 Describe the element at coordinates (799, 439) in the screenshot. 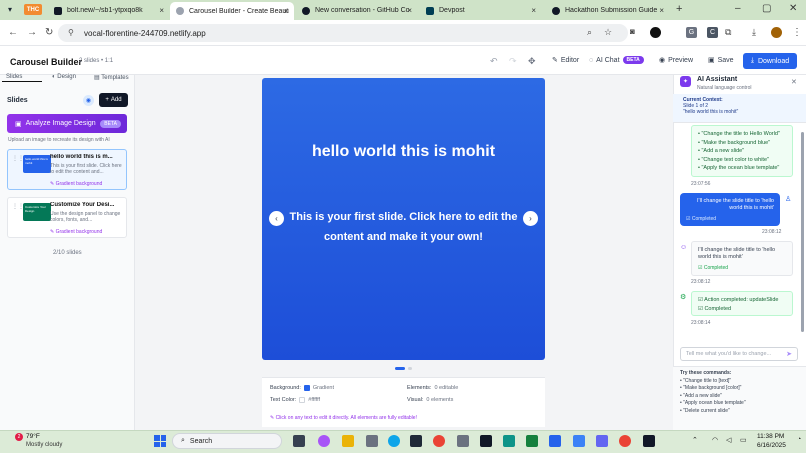

I see `notifications-icon: ◔` at that location.